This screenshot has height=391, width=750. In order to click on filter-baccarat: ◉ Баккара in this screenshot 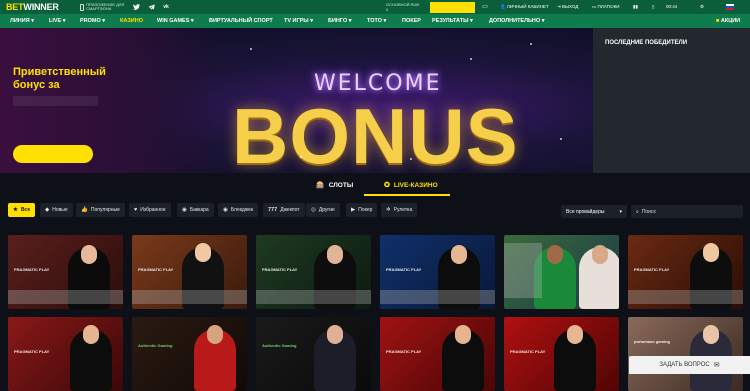, I will do `click(195, 210)`.